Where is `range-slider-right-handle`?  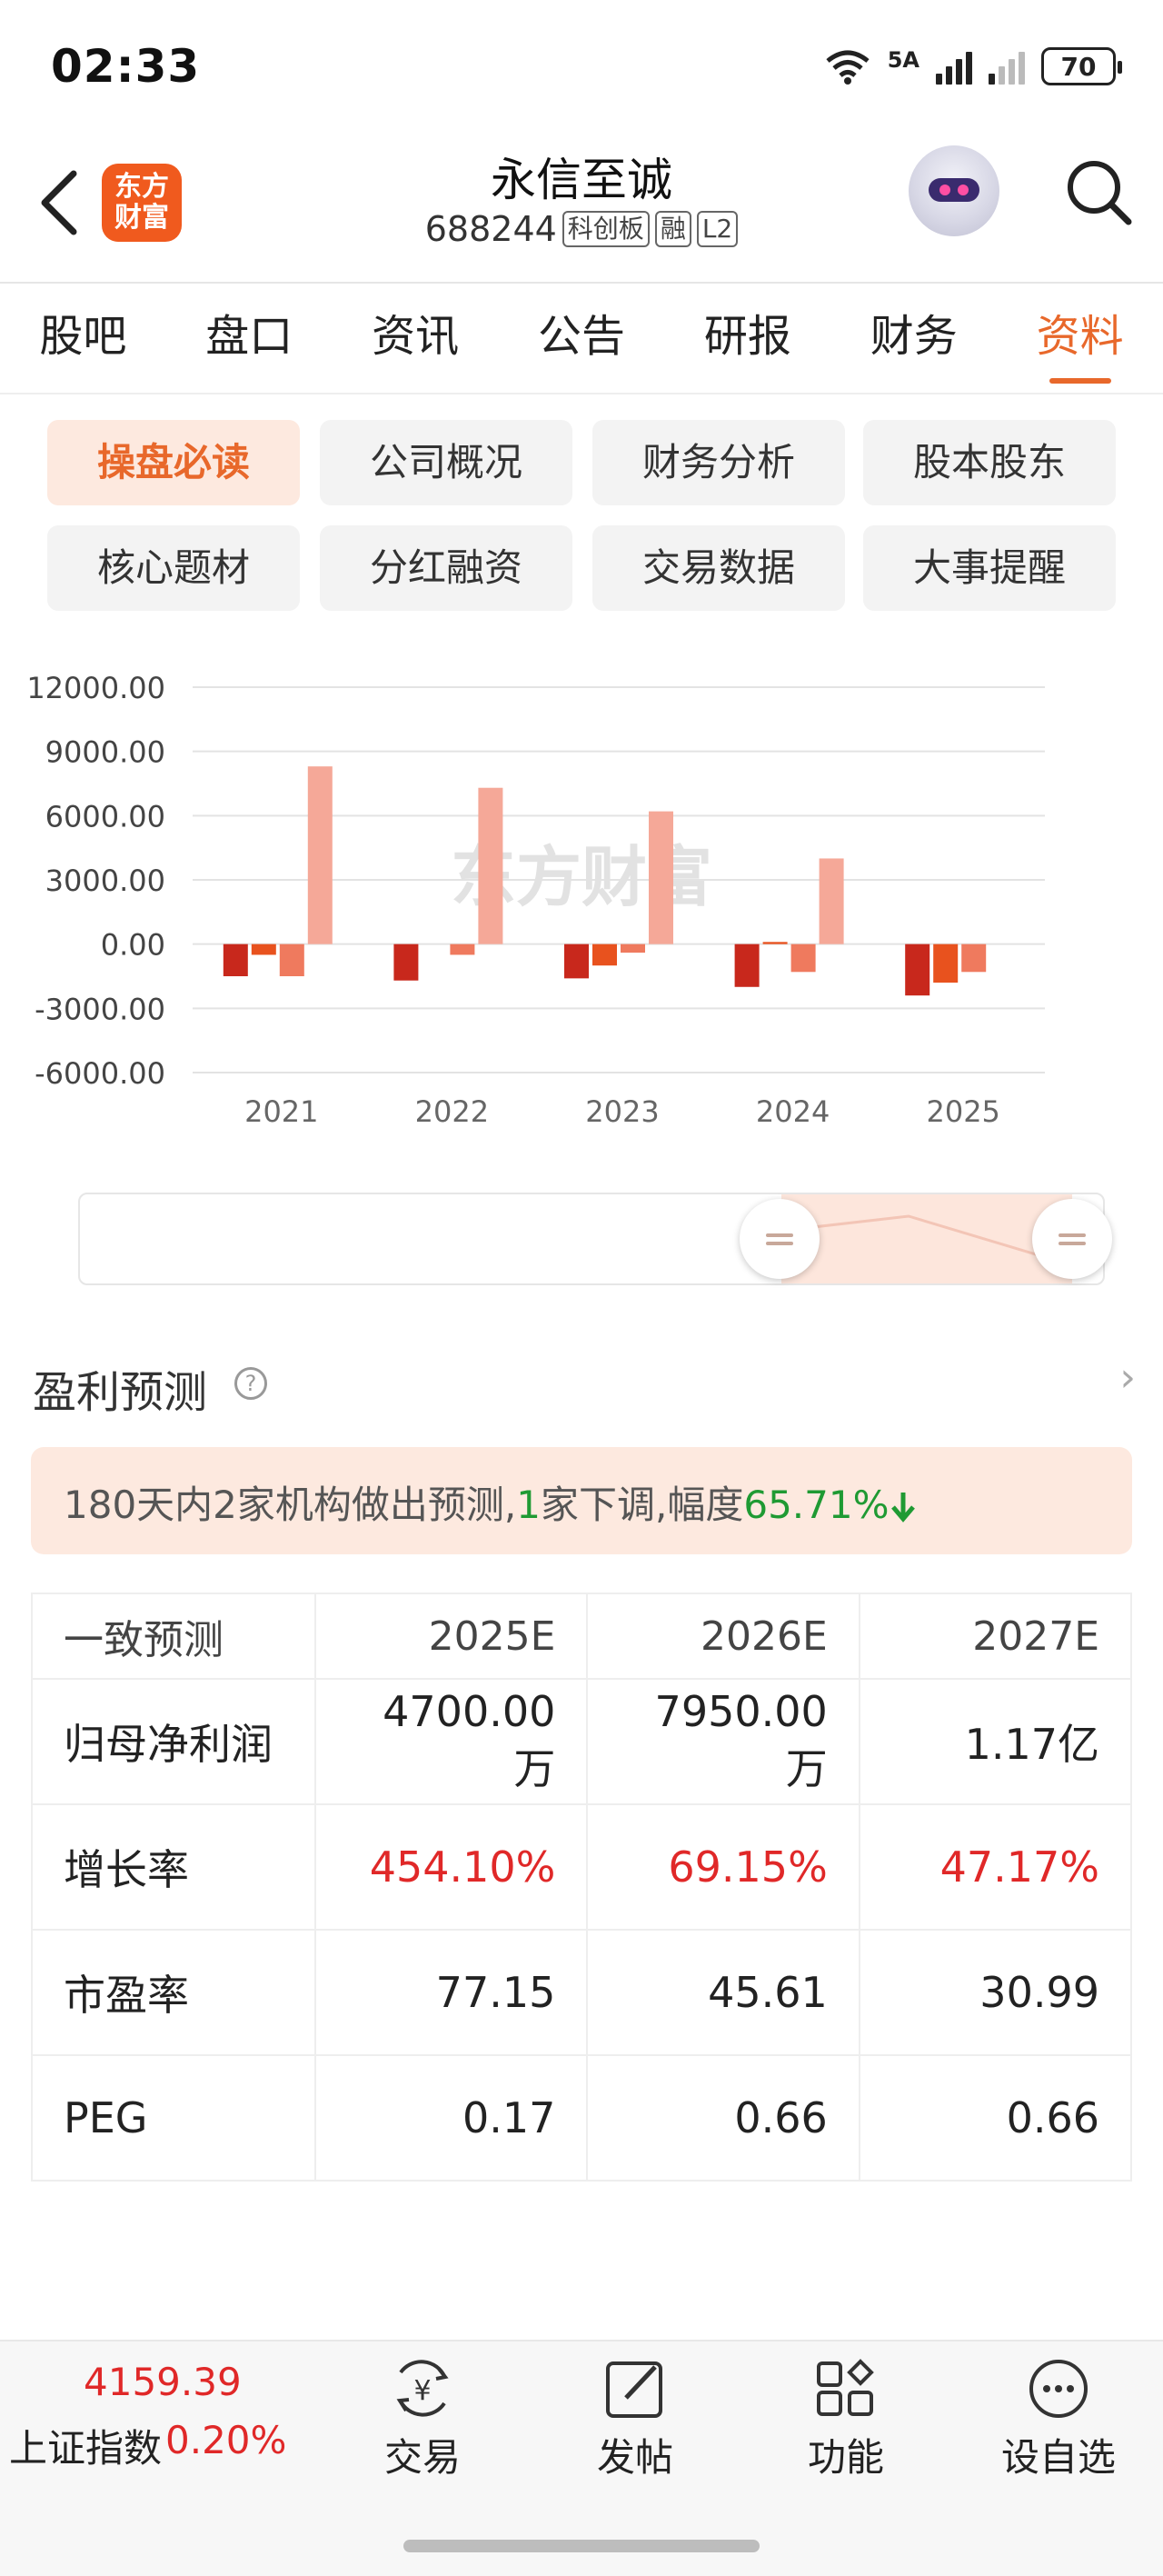 range-slider-right-handle is located at coordinates (1072, 1239).